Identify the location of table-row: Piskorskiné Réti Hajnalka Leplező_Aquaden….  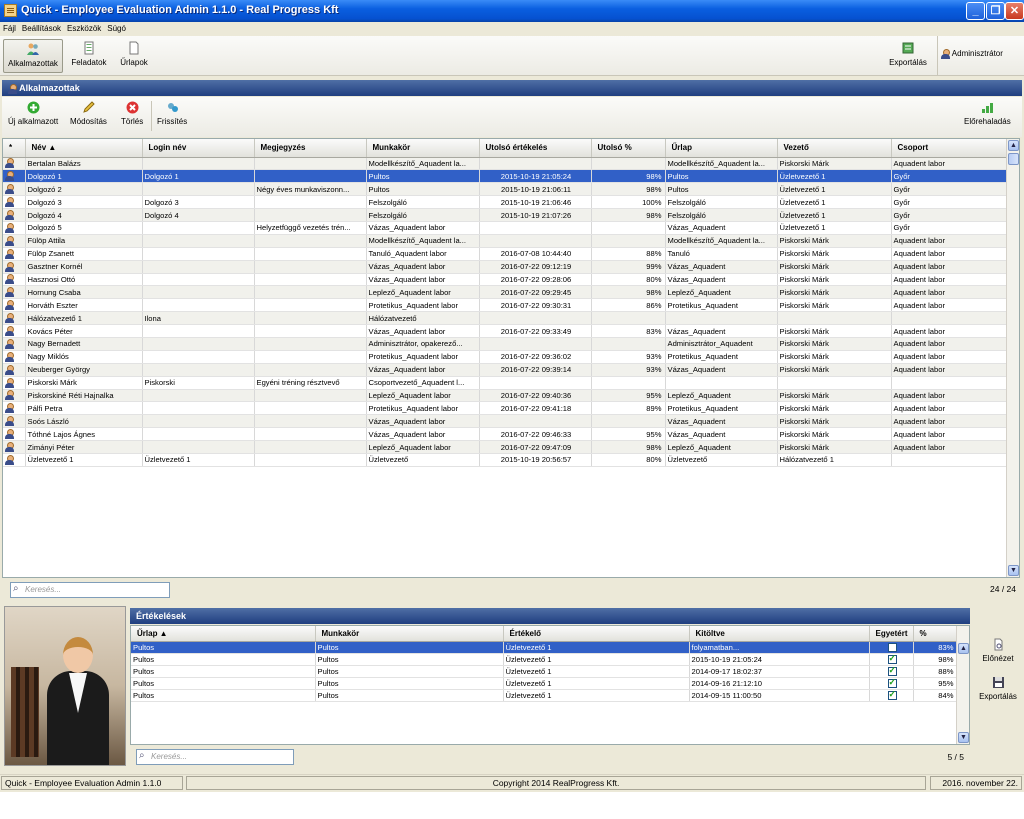
(505, 396).